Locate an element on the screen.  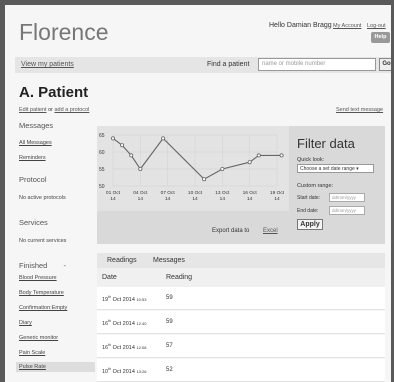
y-tick-label: 55 is located at coordinates (102, 170).